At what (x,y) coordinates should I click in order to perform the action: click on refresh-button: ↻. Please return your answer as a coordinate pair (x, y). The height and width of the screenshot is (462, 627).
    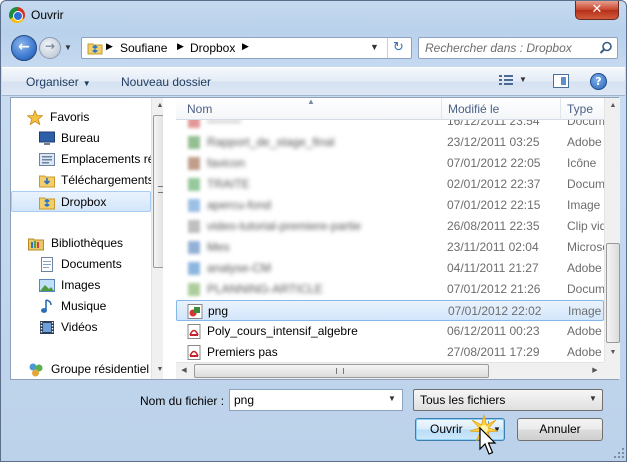
    Looking at the image, I should click on (399, 48).